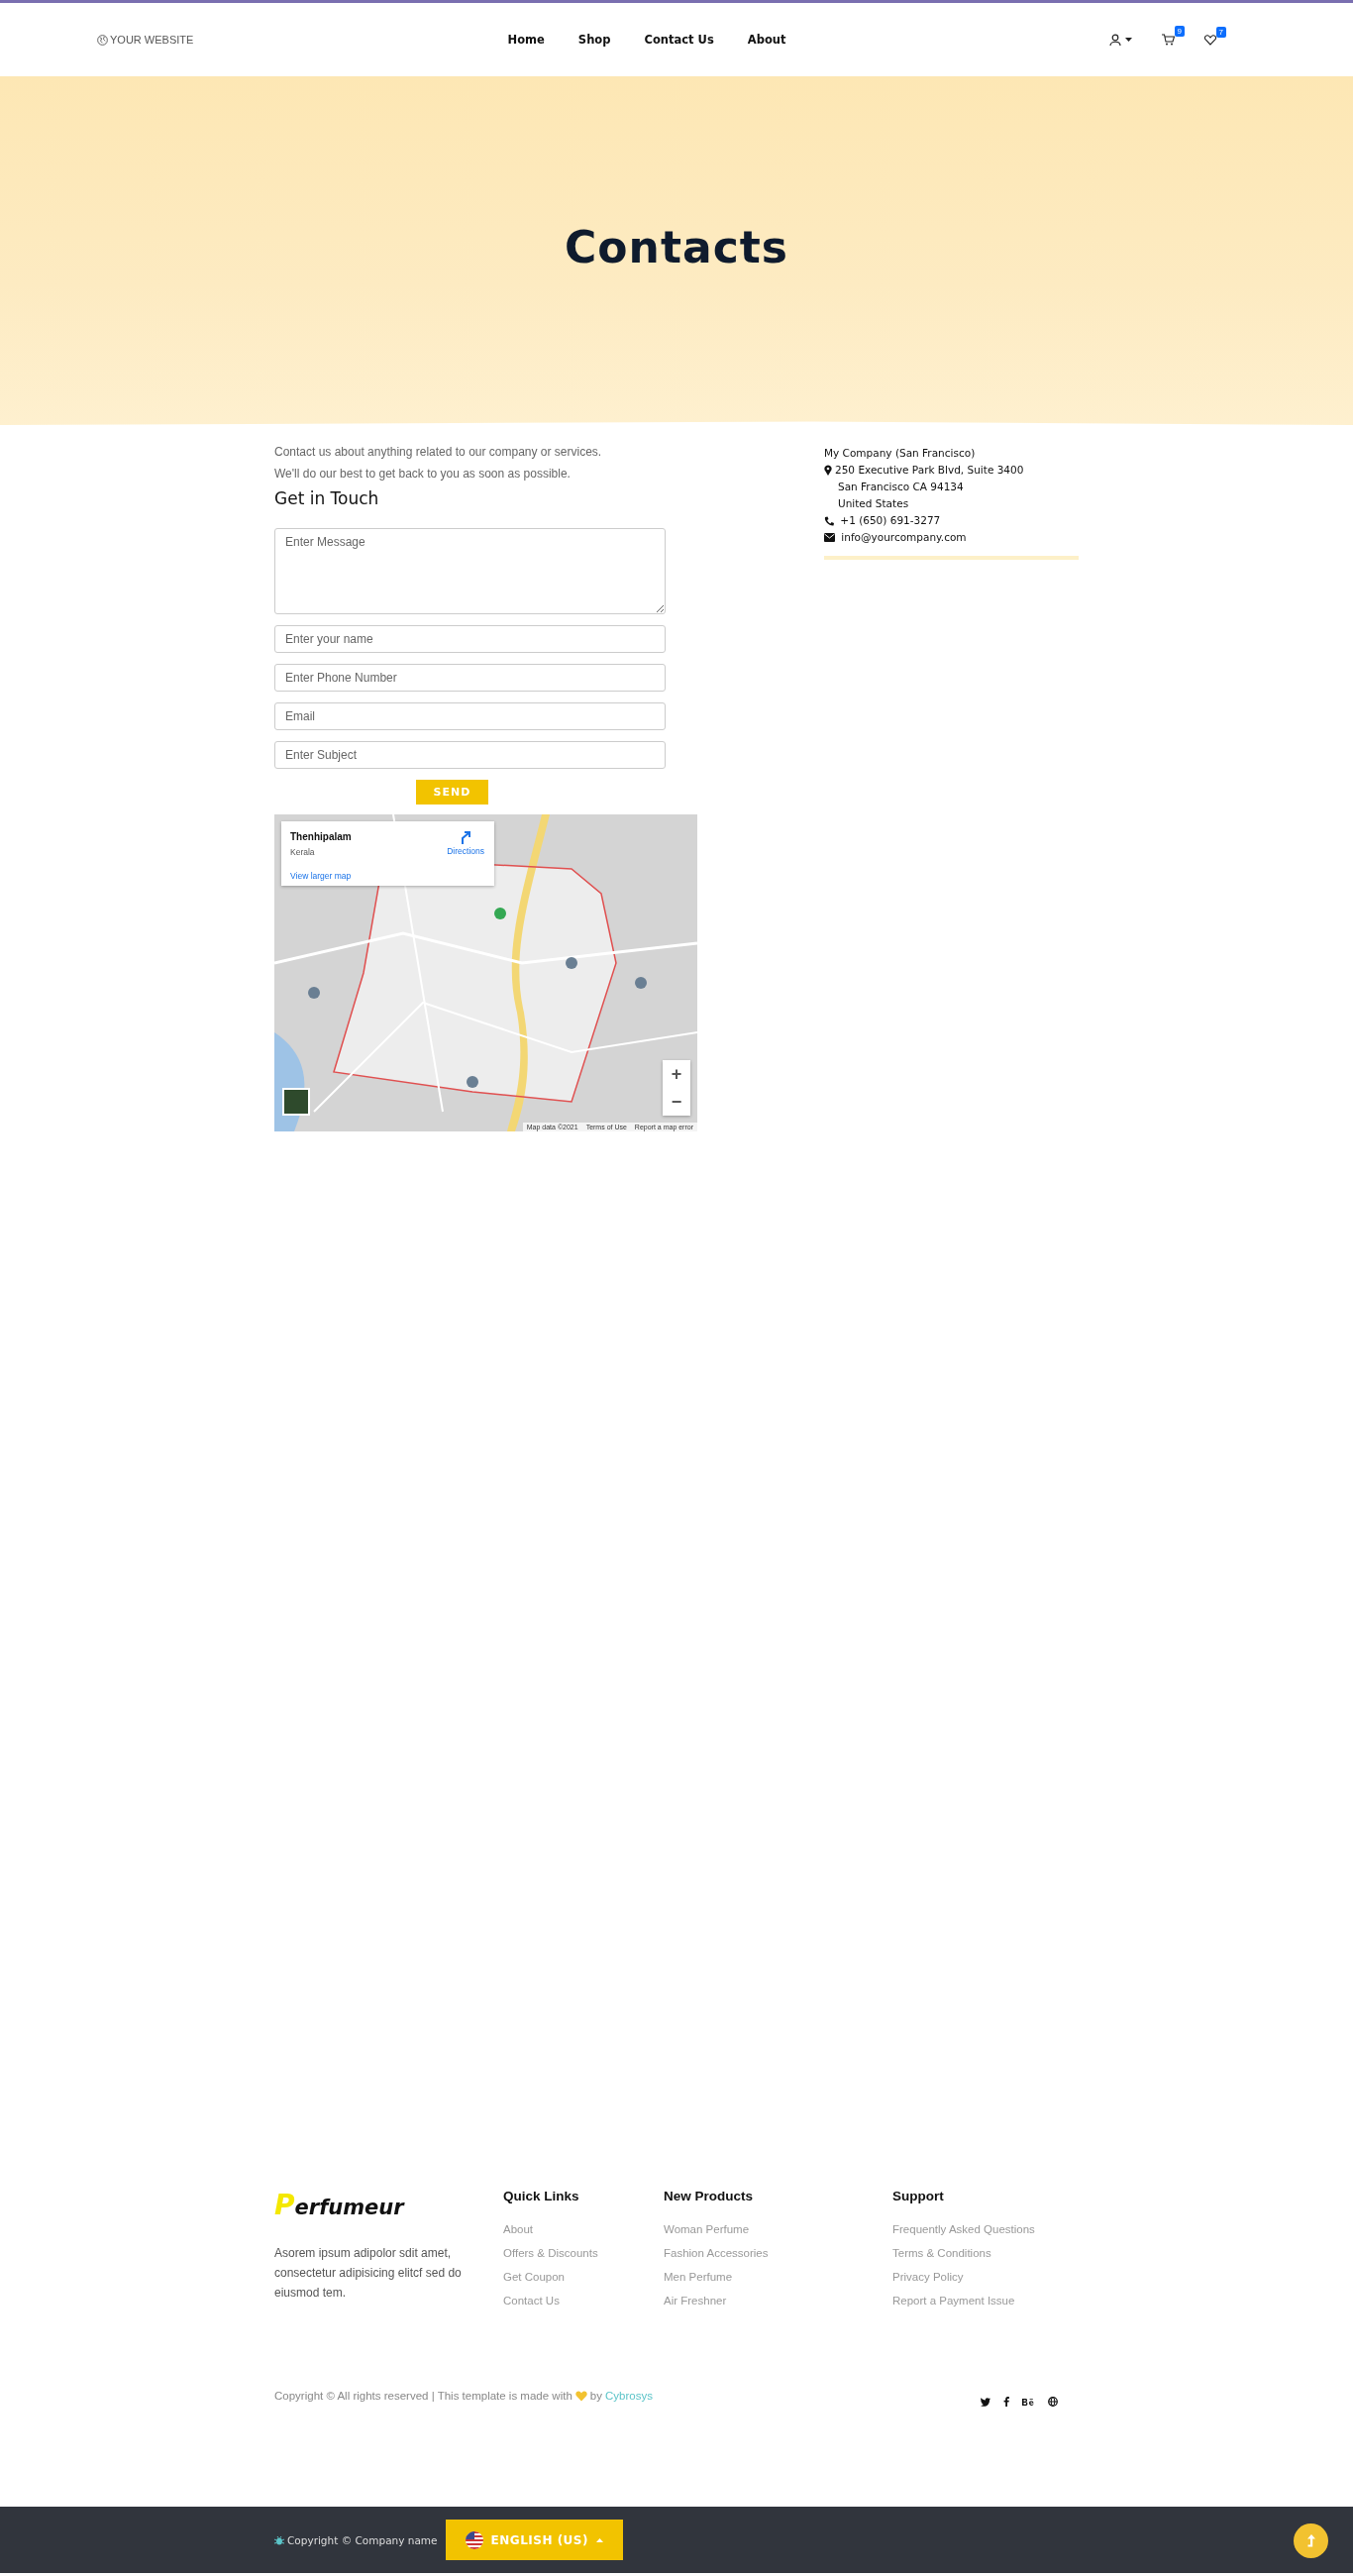 Image resolution: width=1353 pixels, height=2576 pixels. What do you see at coordinates (470, 716) in the screenshot?
I see `input-field: Email` at bounding box center [470, 716].